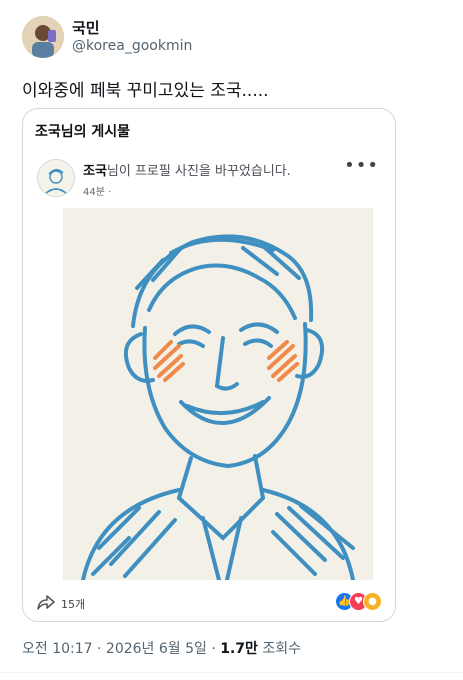  Describe the element at coordinates (43, 37) in the screenshot. I see `user-avatar` at that location.